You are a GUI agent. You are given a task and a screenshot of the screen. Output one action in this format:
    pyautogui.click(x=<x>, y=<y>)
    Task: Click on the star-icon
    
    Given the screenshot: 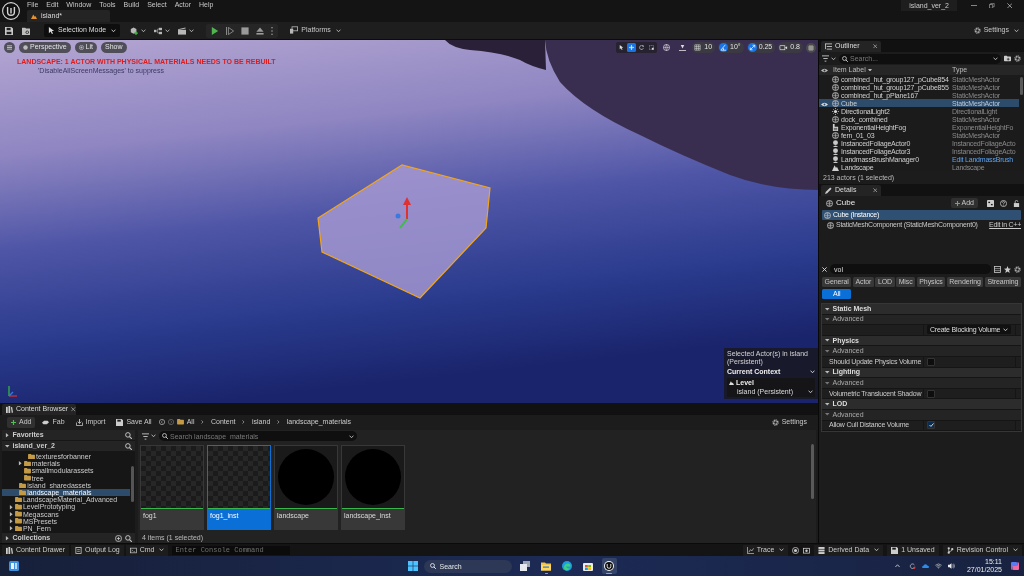 What is the action you would take?
    pyautogui.click(x=1007, y=269)
    